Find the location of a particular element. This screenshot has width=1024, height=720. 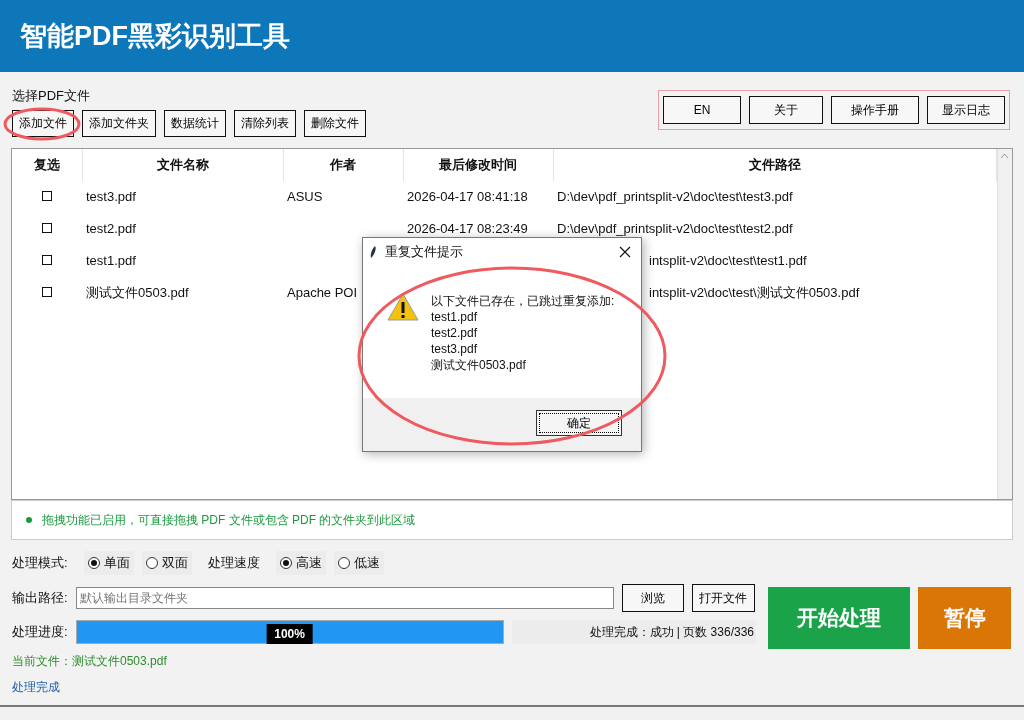

radio-option: 低速 is located at coordinates (358, 563).